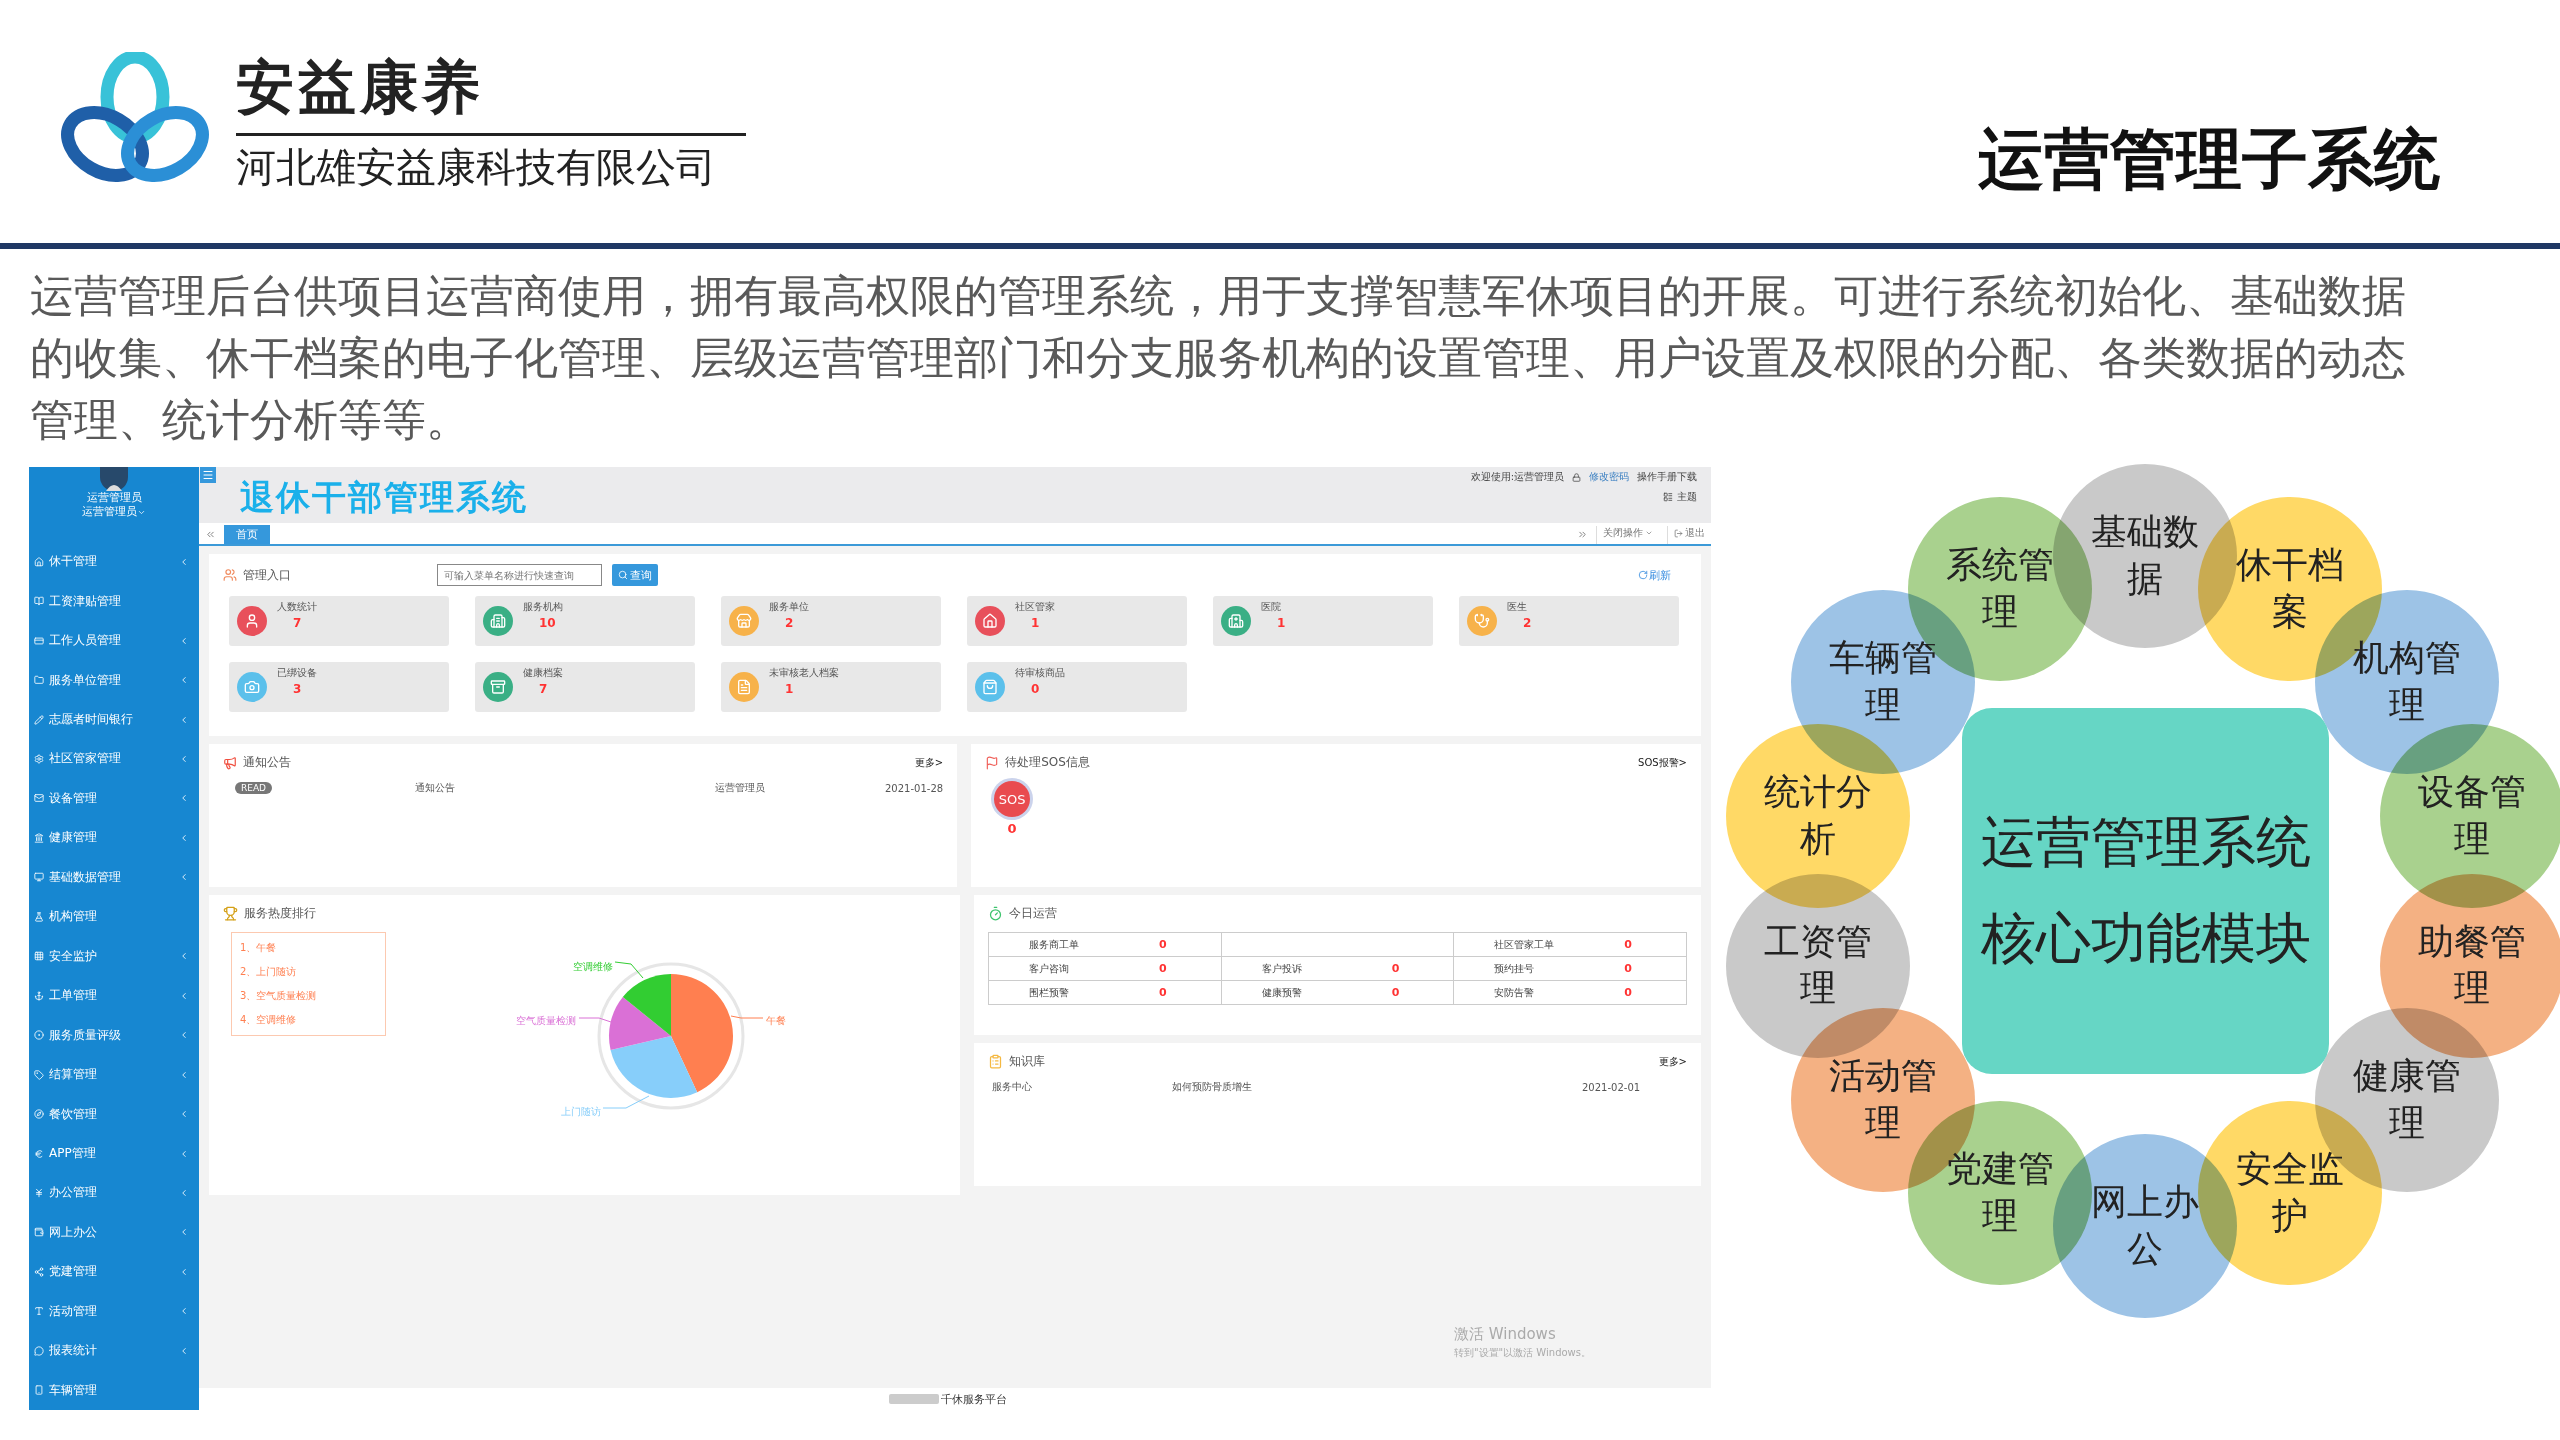  What do you see at coordinates (1678, 533) in the screenshot?
I see `logout-icon` at bounding box center [1678, 533].